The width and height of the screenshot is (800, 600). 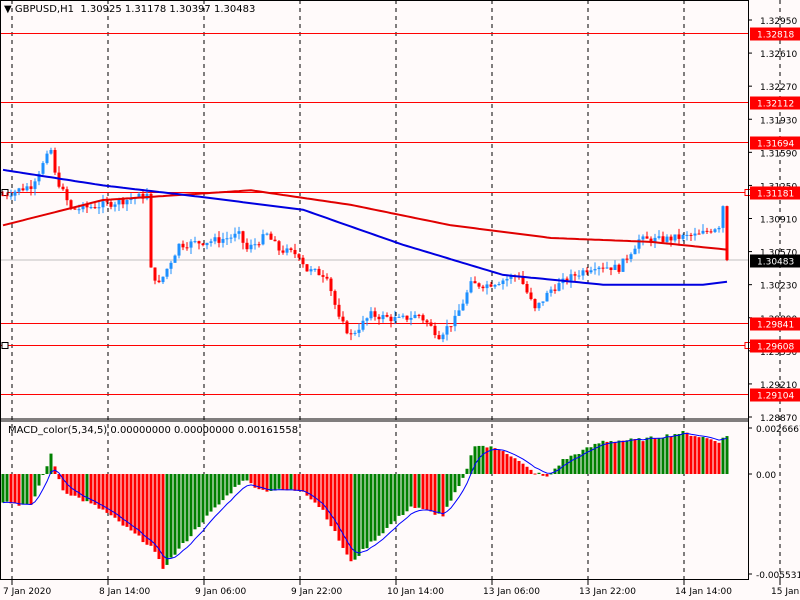 I want to click on price-tick-label: 1.30230, so click(x=778, y=287).